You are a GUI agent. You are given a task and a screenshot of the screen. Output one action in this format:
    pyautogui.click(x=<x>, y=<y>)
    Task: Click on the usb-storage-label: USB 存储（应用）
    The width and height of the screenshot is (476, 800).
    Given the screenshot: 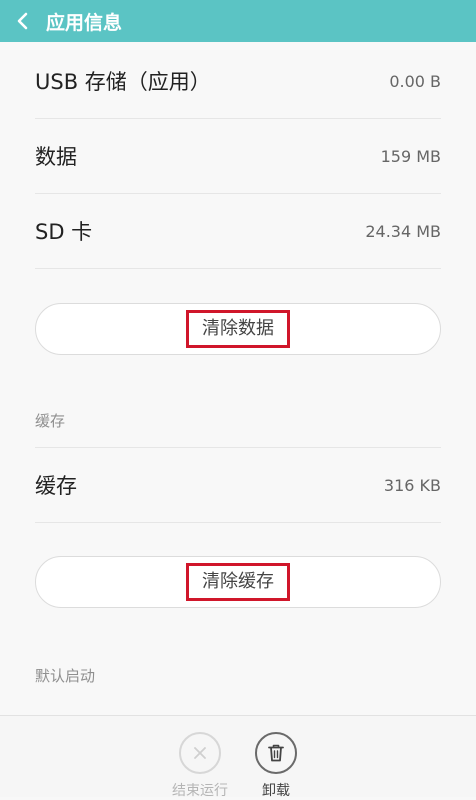 What is the action you would take?
    pyautogui.click(x=123, y=82)
    